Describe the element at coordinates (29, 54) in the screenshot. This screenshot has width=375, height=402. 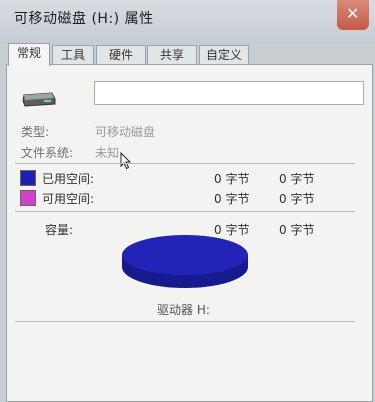
I see `tab-general: 常规` at that location.